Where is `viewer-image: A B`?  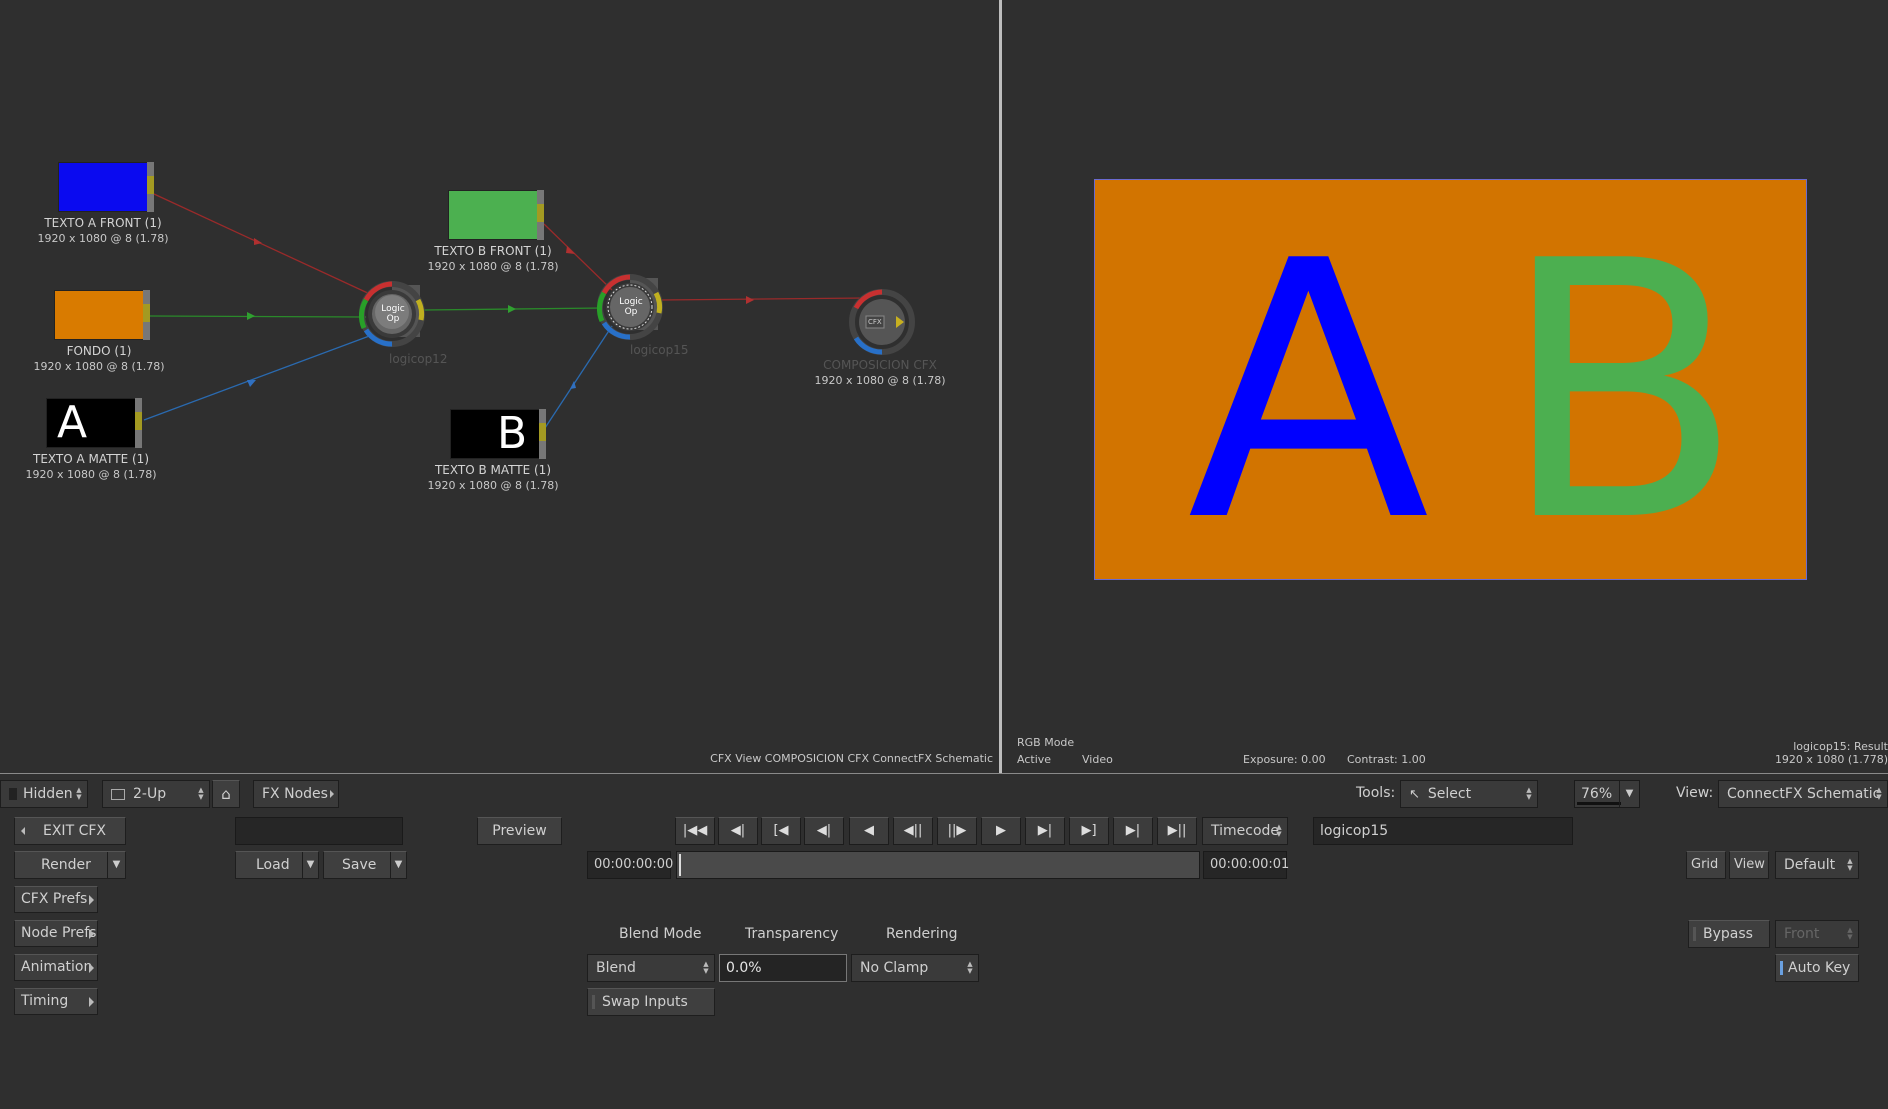
viewer-image: A B is located at coordinates (1450, 379).